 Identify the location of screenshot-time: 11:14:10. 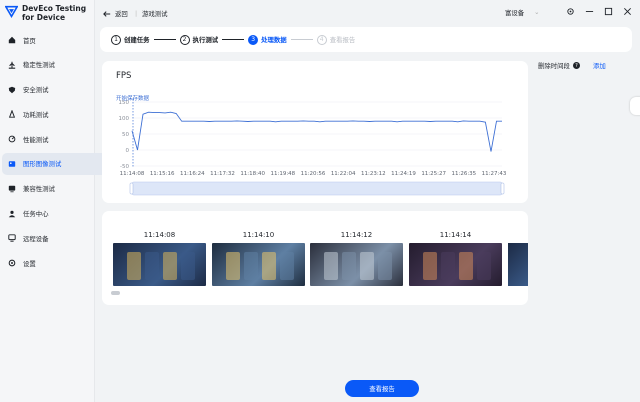
(258, 235).